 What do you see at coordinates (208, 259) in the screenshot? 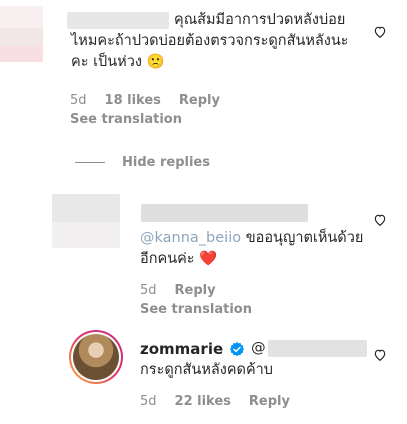
I see `heart-emoji: ❤️` at bounding box center [208, 259].